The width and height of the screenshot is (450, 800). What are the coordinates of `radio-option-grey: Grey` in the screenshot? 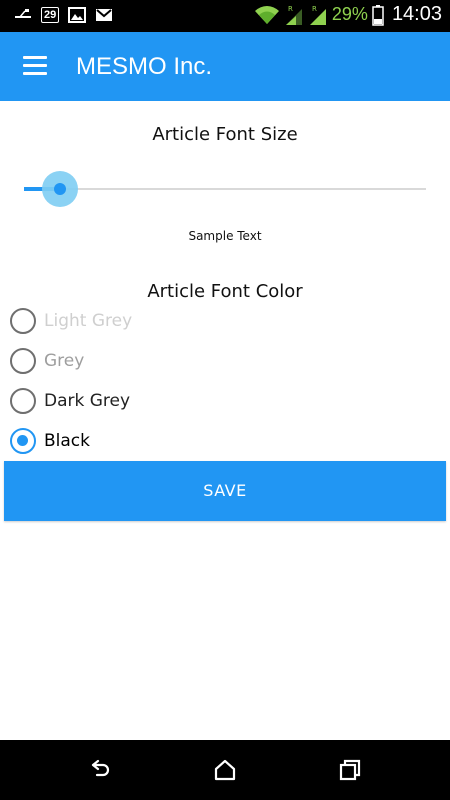 It's located at (47, 361).